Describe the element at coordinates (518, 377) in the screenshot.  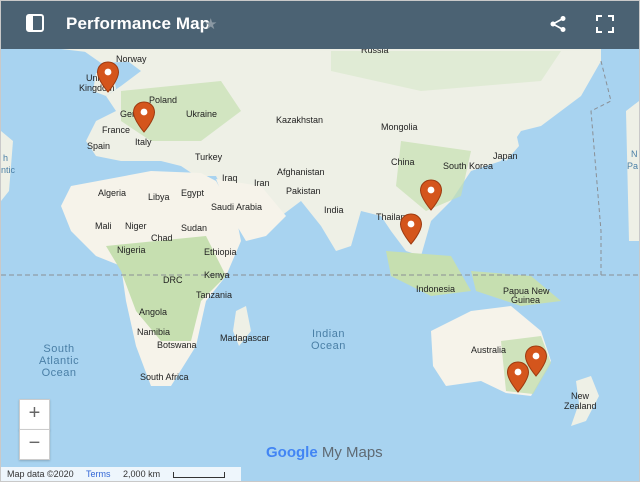
I see `map-pin-melbourne` at that location.